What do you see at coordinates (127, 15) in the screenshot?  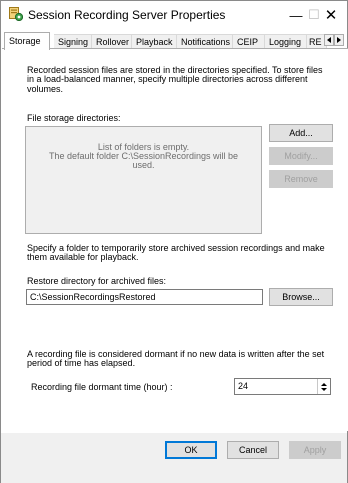 I see `window-title: Session Recording Server Properties` at bounding box center [127, 15].